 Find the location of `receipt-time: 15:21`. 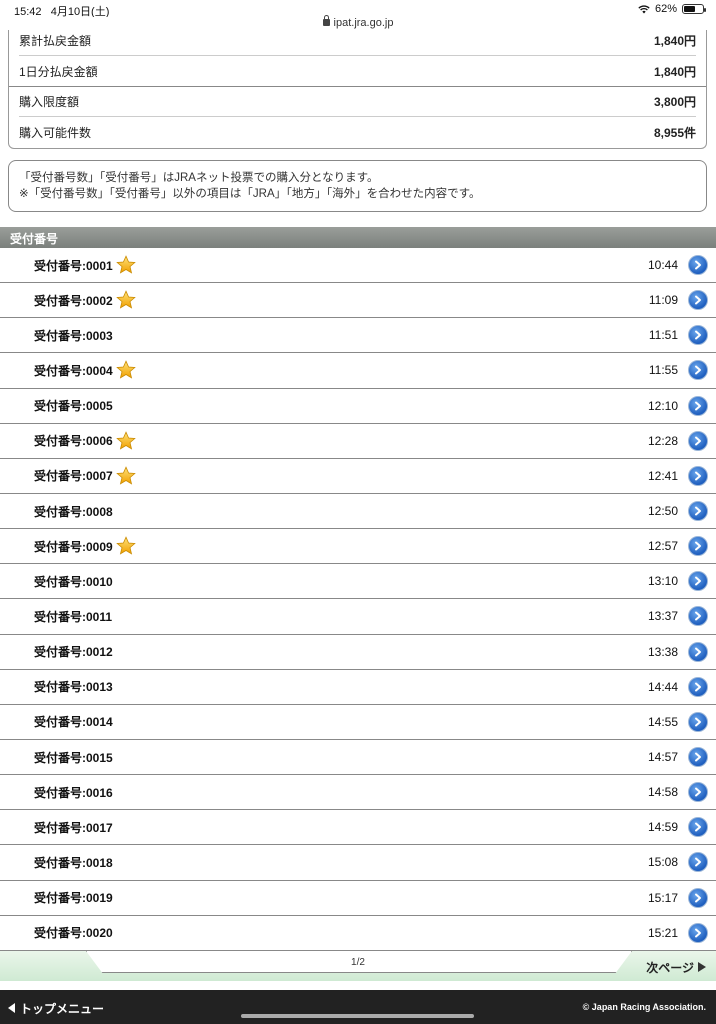

receipt-time: 15:21 is located at coordinates (662, 932).